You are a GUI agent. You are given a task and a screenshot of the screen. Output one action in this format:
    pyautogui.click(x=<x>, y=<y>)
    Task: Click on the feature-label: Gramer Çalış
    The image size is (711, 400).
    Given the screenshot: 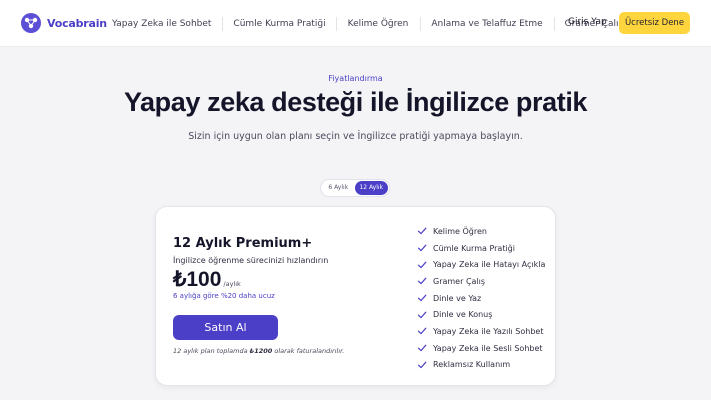 What is the action you would take?
    pyautogui.click(x=459, y=281)
    